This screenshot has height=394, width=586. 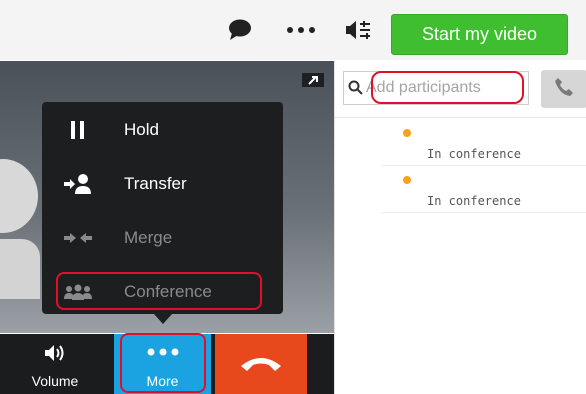 I want to click on conference-icon, so click(x=78, y=292).